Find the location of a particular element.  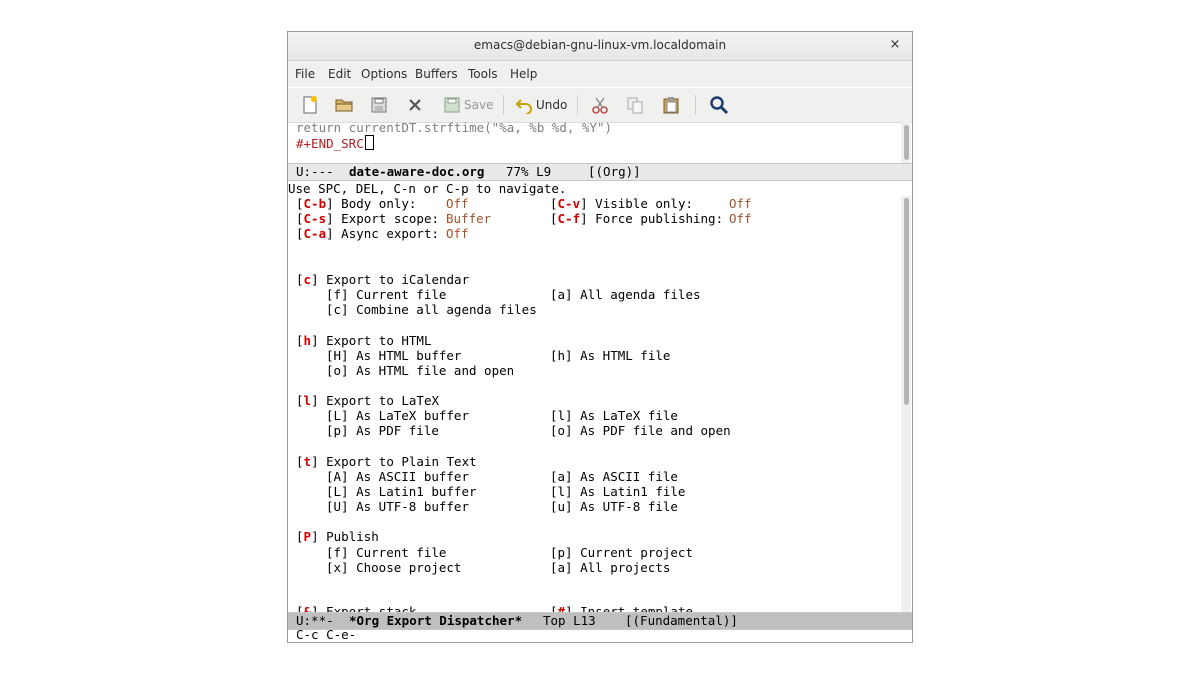

option-visible-only: [C-v] Visible only: is located at coordinates (621, 203).